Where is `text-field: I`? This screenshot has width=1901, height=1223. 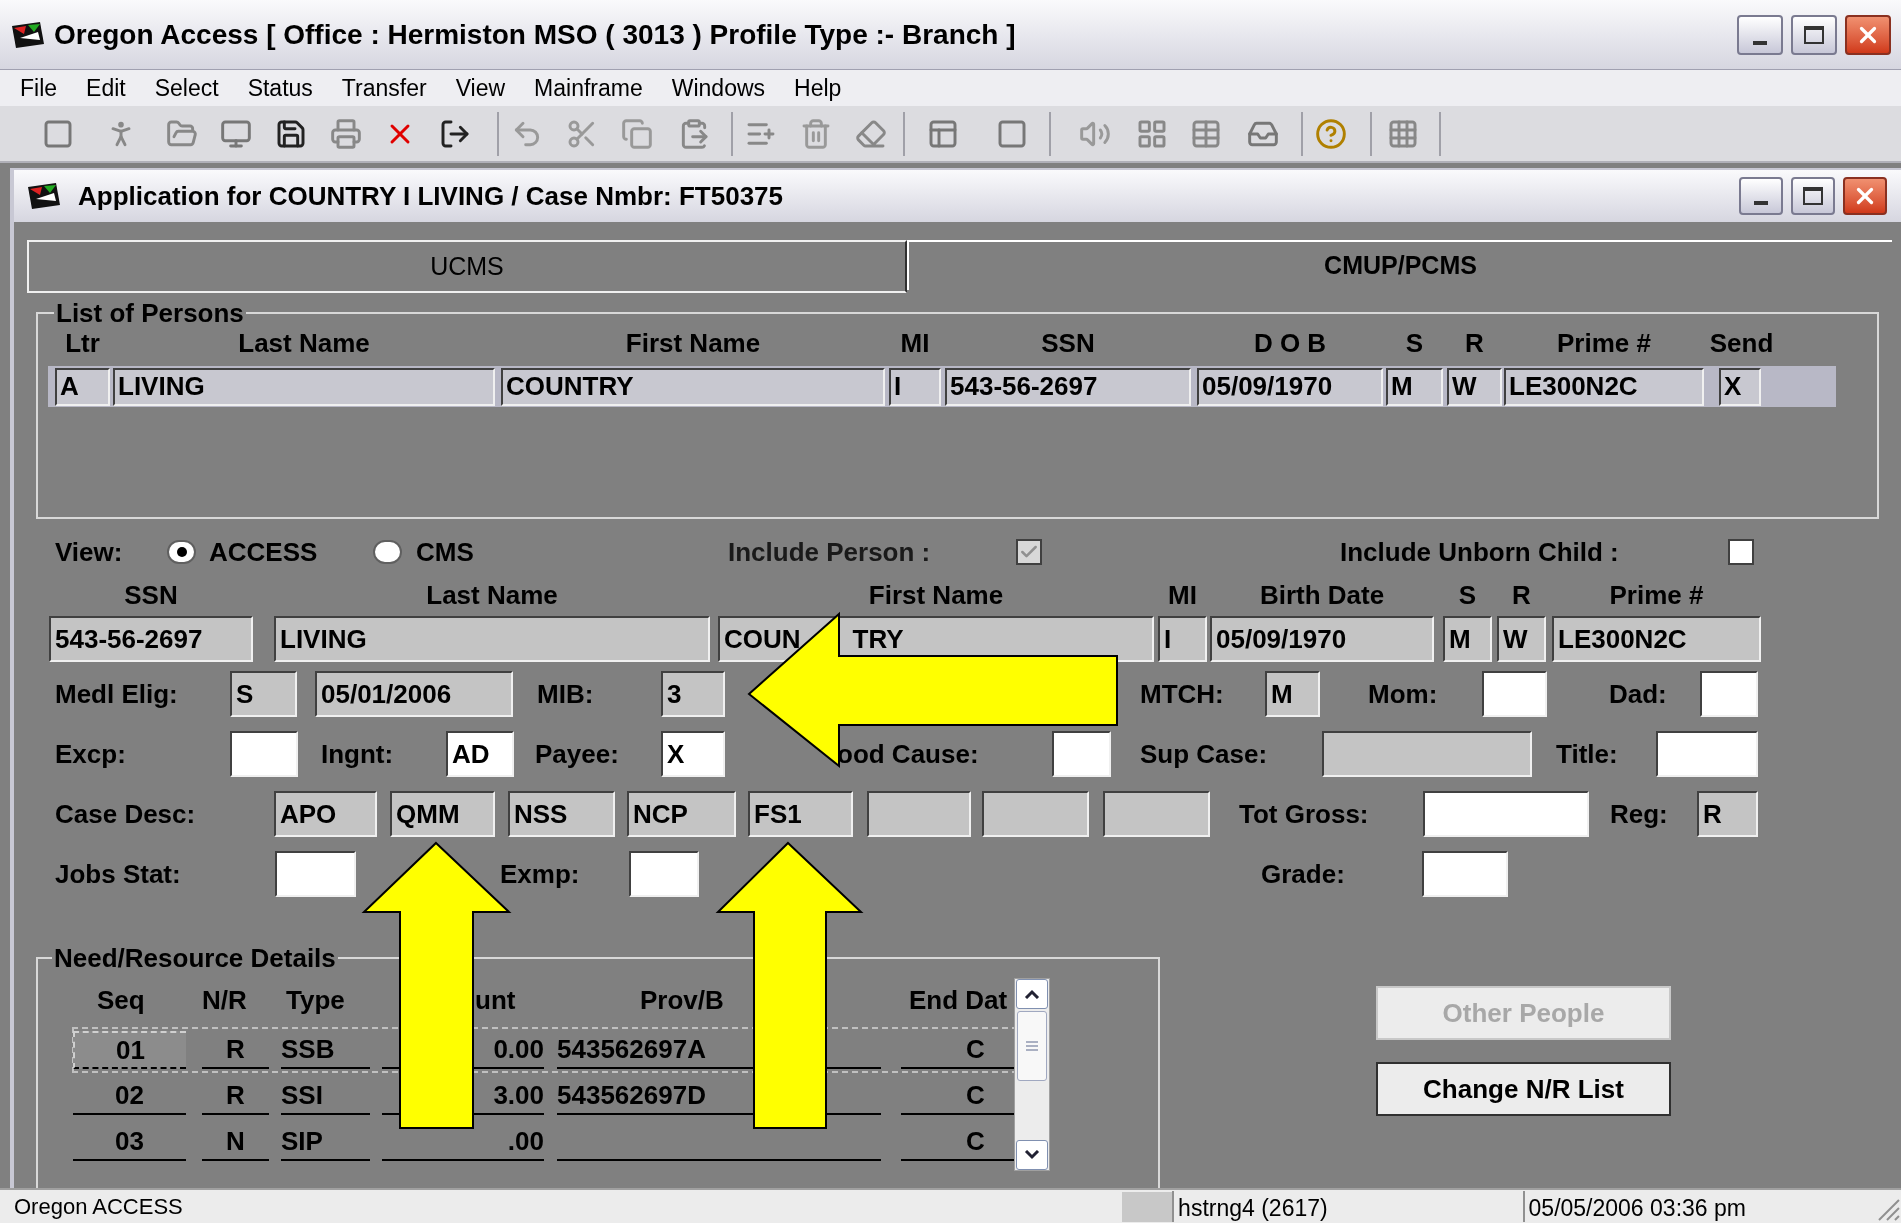 text-field: I is located at coordinates (1182, 639).